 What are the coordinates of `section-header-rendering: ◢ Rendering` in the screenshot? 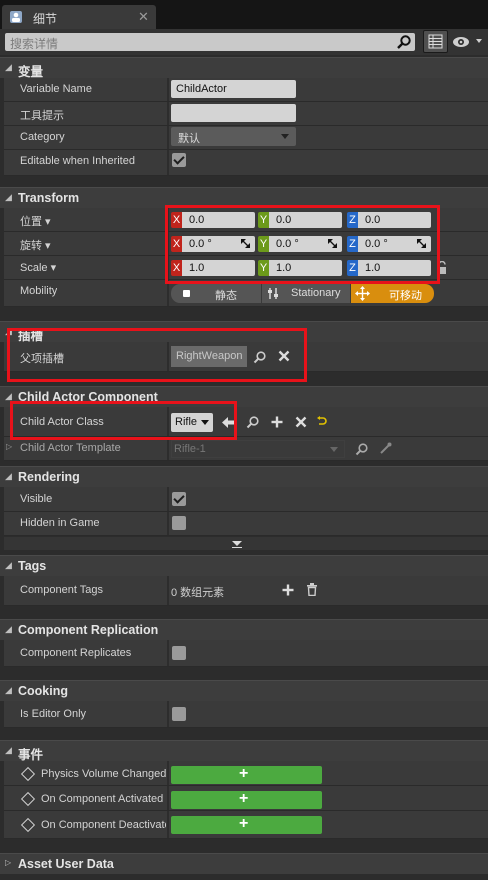 It's located at (244, 476).